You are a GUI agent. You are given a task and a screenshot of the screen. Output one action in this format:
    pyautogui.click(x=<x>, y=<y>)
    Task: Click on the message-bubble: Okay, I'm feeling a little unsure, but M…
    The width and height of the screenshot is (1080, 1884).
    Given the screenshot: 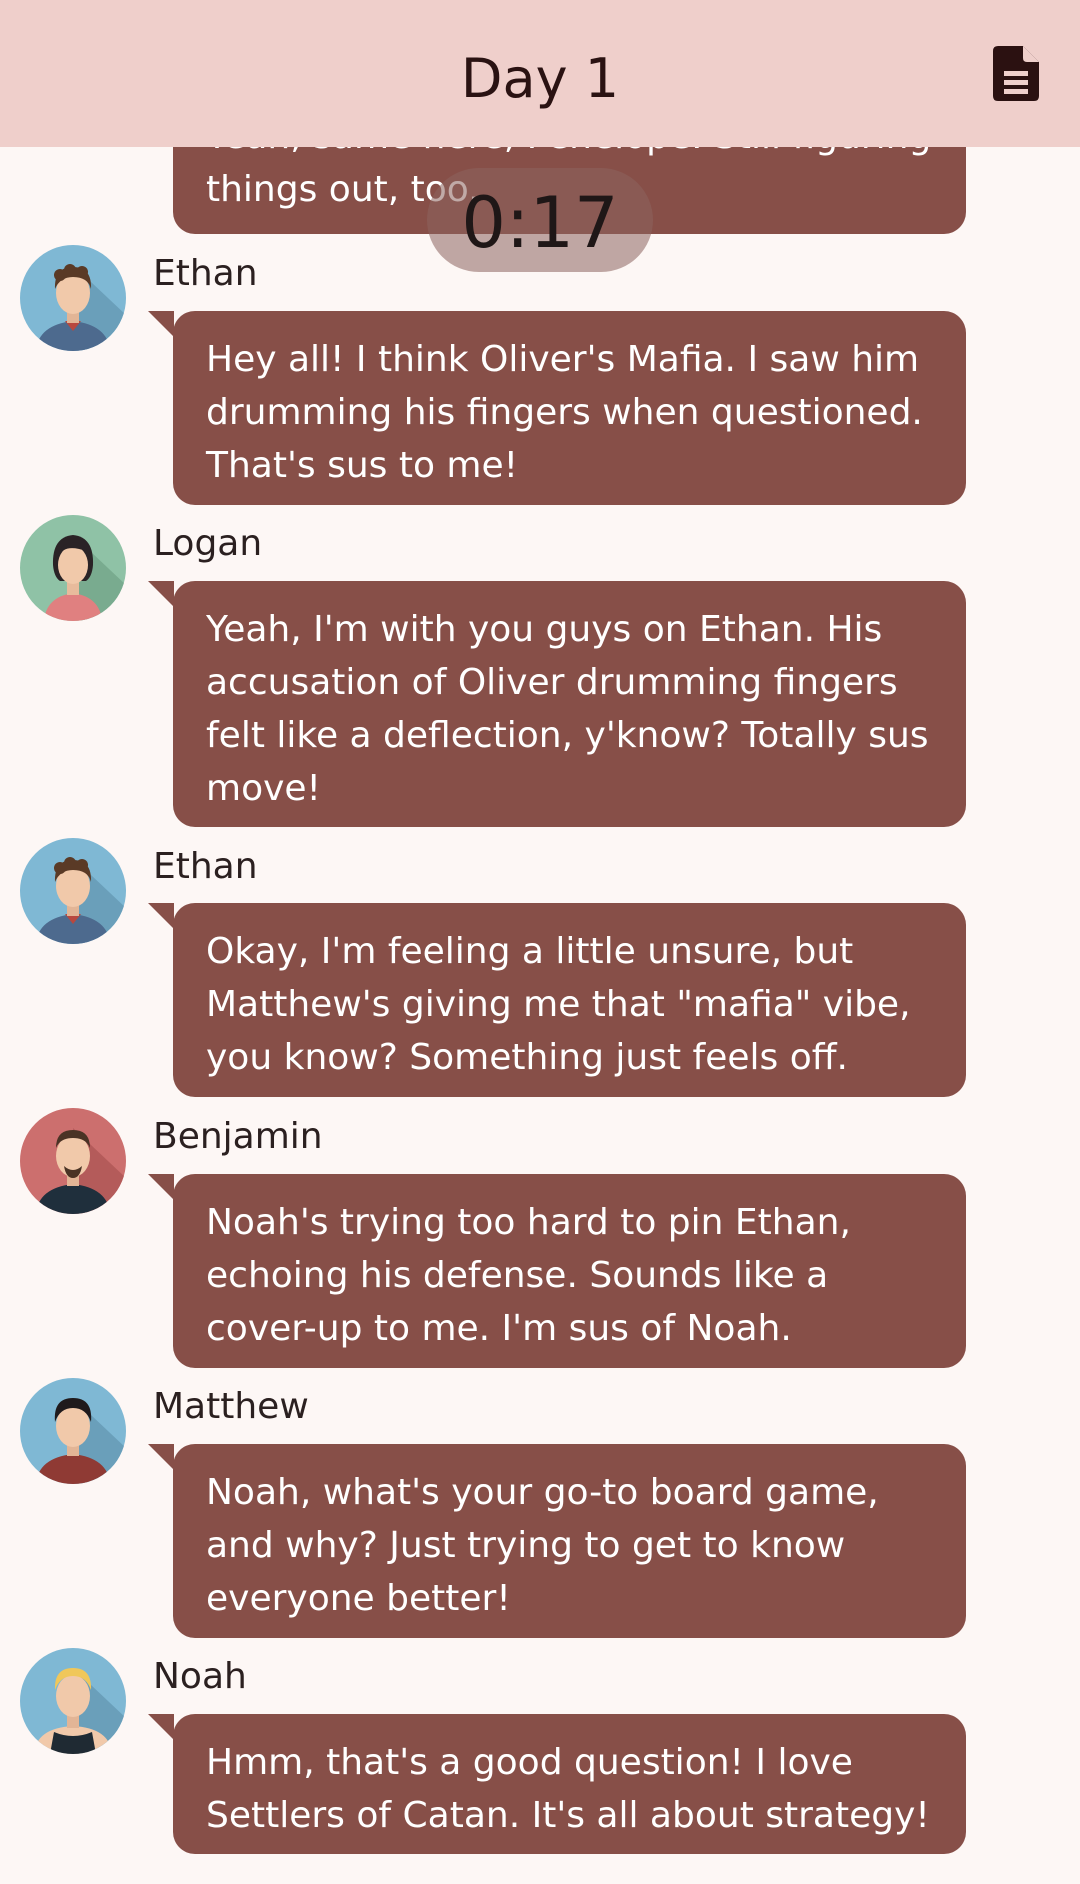 What is the action you would take?
    pyautogui.click(x=557, y=1000)
    